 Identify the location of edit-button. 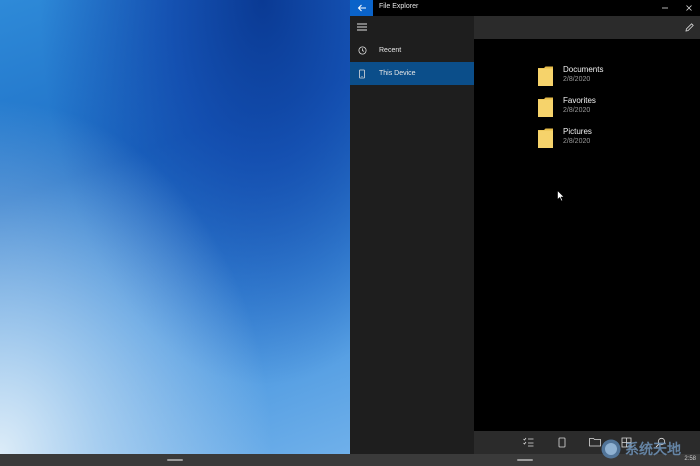
(689, 27).